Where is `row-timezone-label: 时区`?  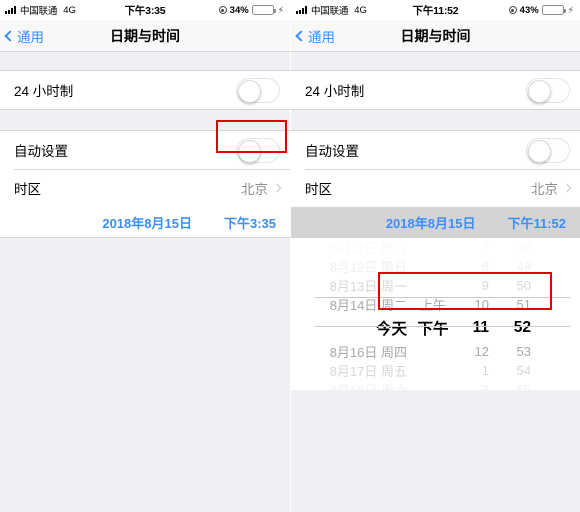
row-timezone-label: 时区 is located at coordinates (318, 189).